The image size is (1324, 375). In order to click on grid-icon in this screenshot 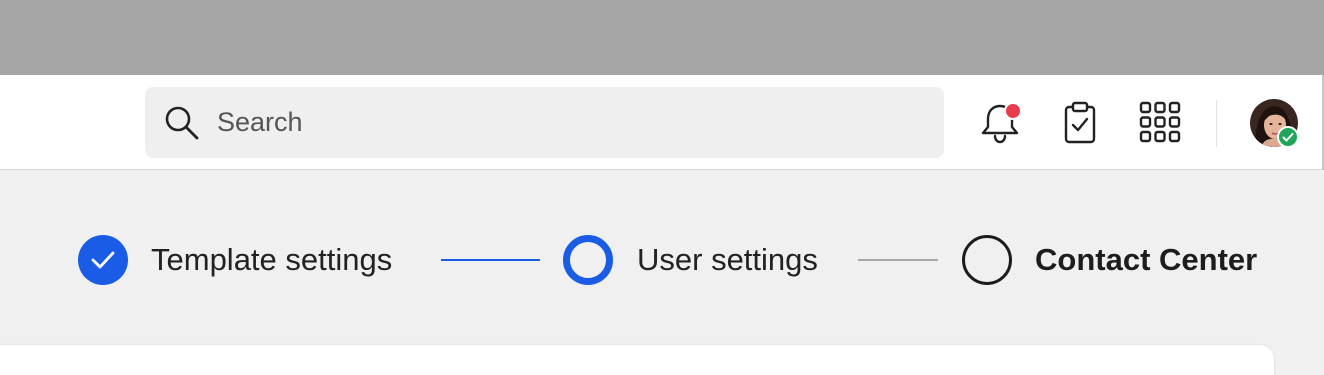, I will do `click(1160, 122)`.